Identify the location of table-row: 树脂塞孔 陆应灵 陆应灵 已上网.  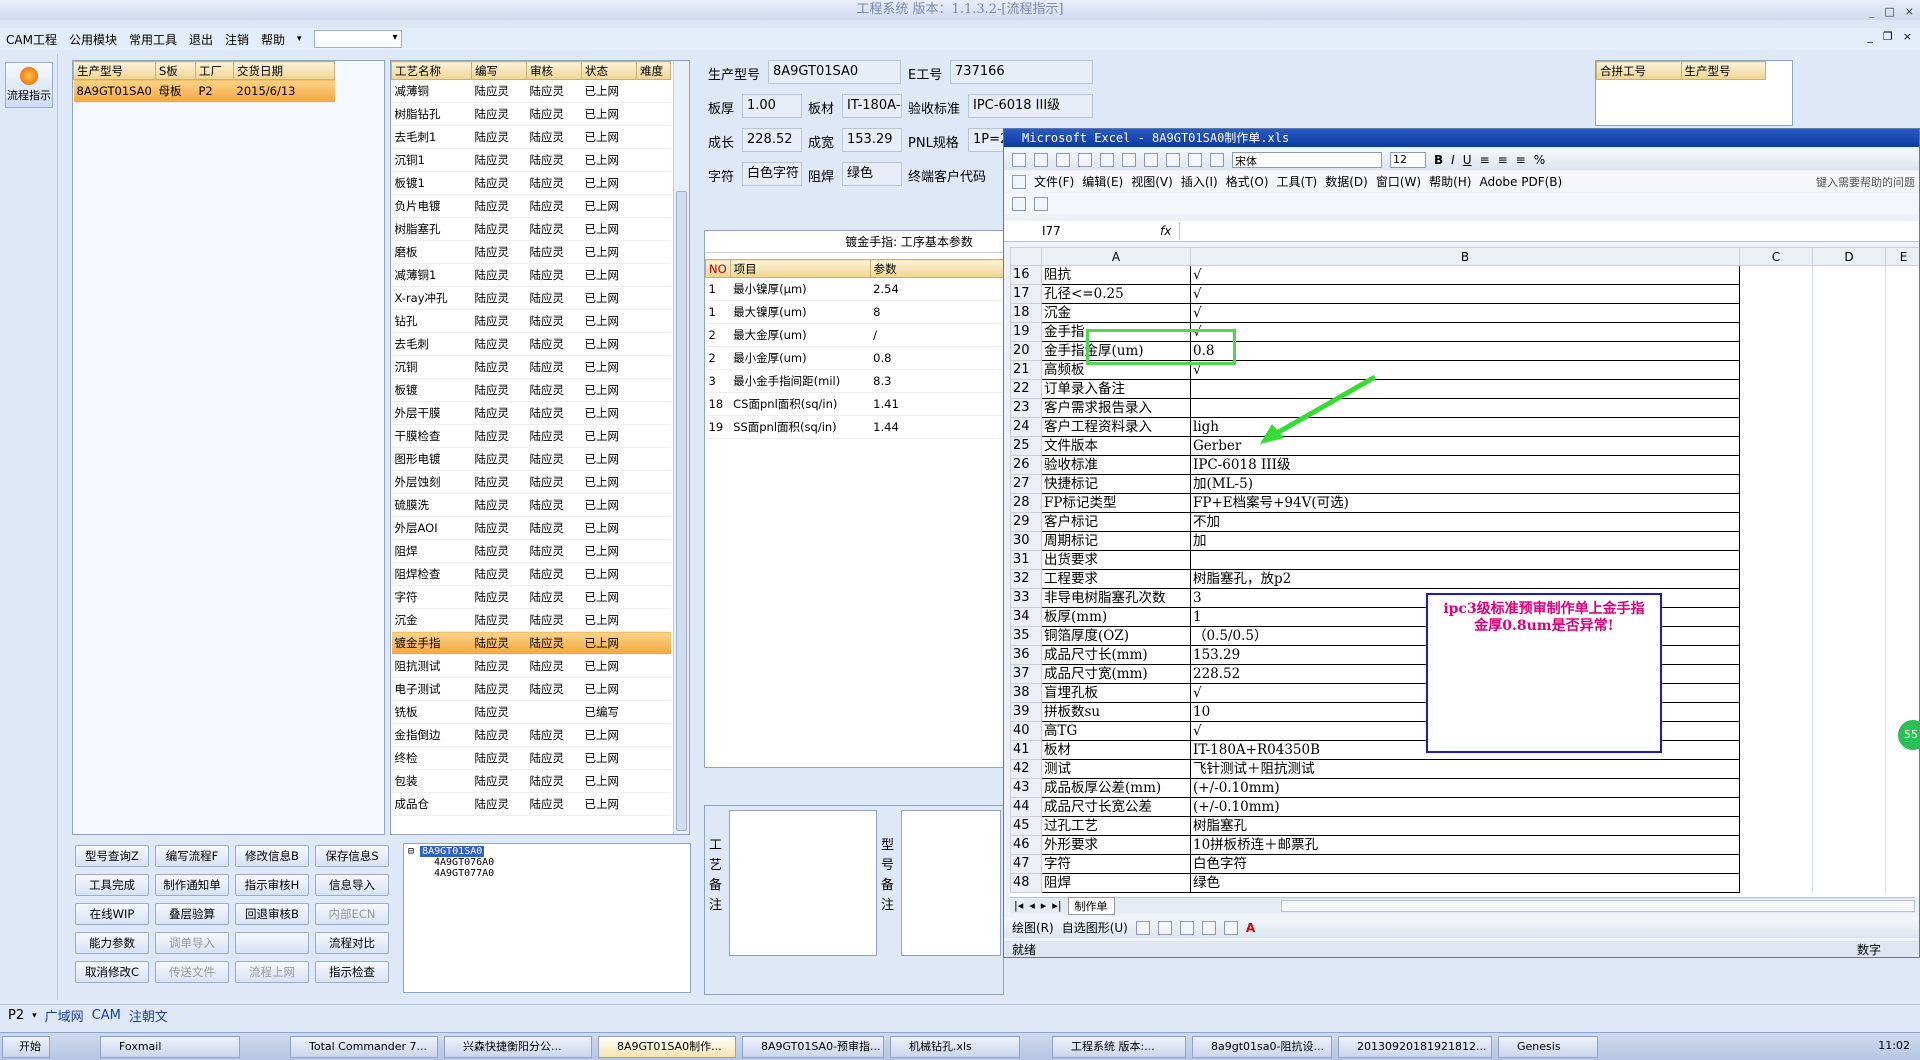
(531, 229).